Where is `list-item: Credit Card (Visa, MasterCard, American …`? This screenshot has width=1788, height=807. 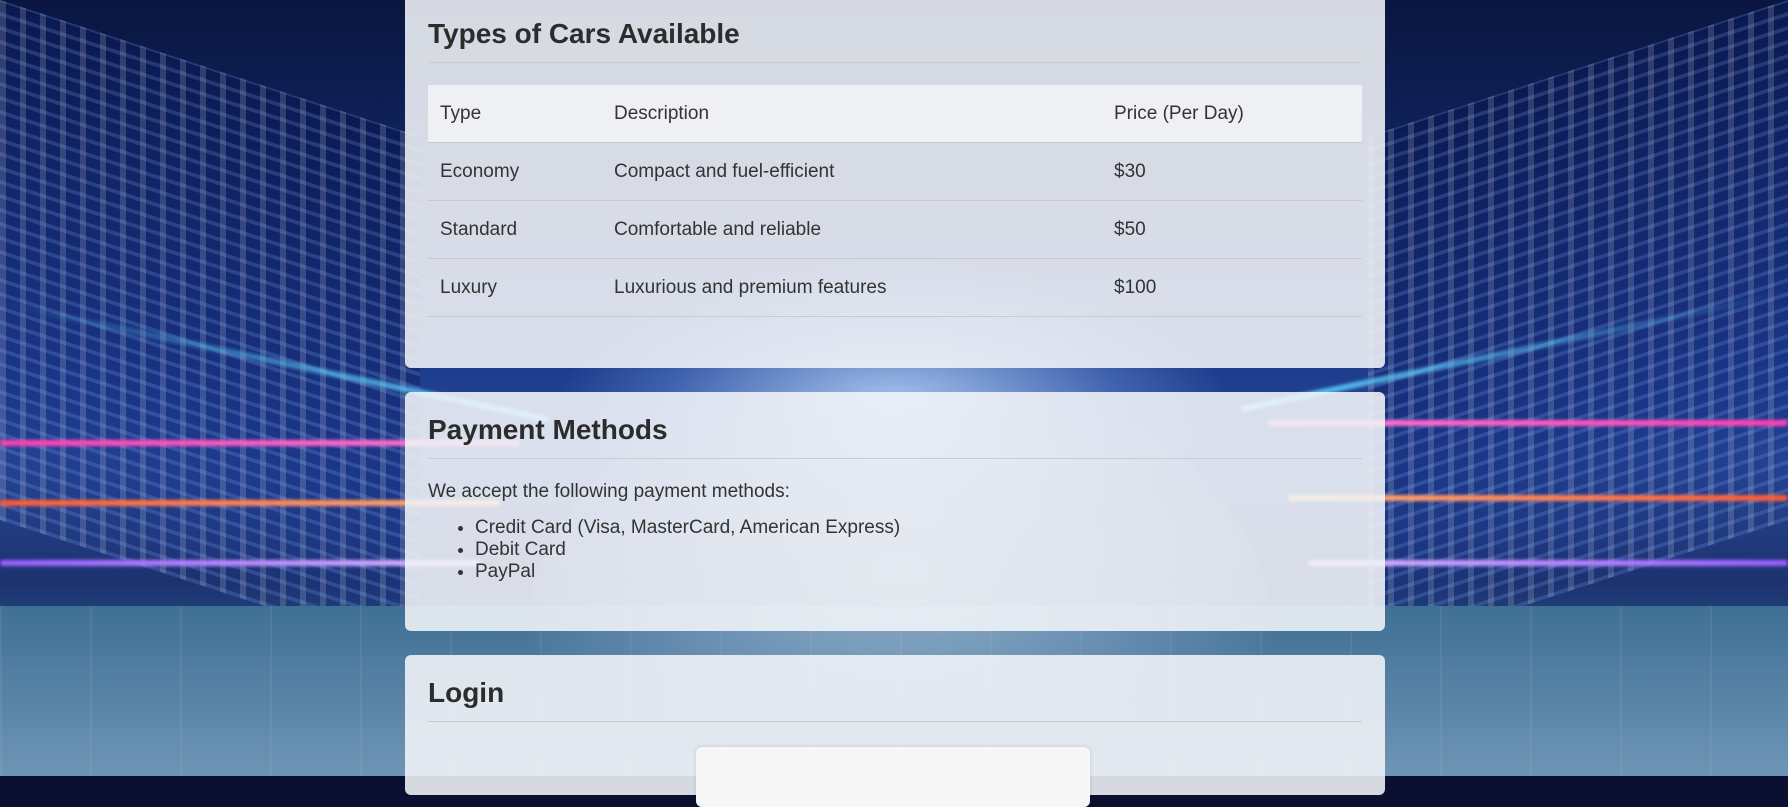 list-item: Credit Card (Visa, MasterCard, American … is located at coordinates (918, 528).